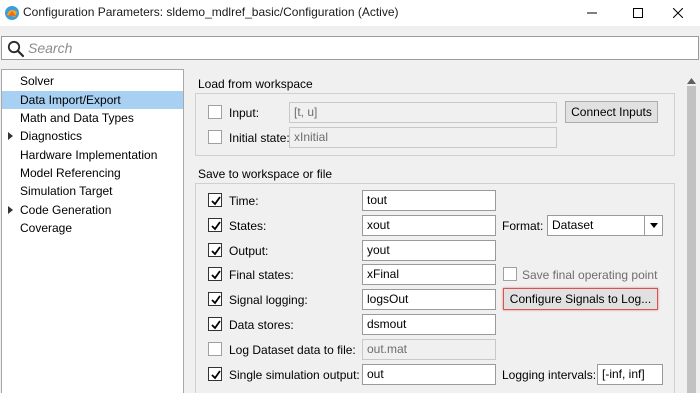 The height and width of the screenshot is (393, 700). I want to click on log-dataset-file-field: out.mat, so click(429, 349).